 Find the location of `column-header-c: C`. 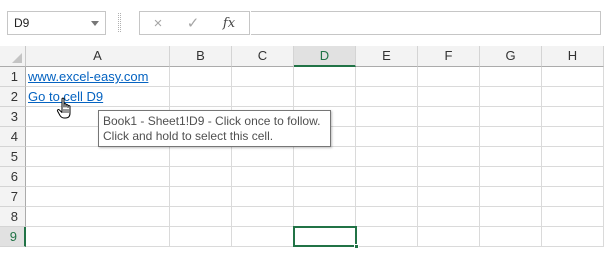

column-header-c: C is located at coordinates (263, 56).